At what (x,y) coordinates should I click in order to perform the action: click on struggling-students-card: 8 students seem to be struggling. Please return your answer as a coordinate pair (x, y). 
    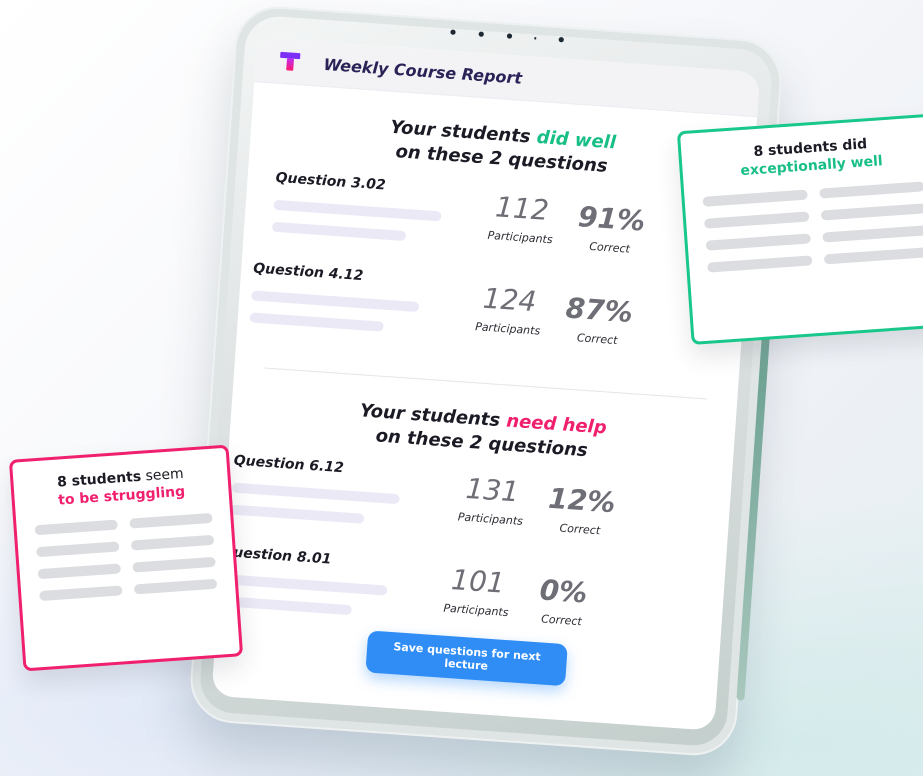
    Looking at the image, I should click on (126, 558).